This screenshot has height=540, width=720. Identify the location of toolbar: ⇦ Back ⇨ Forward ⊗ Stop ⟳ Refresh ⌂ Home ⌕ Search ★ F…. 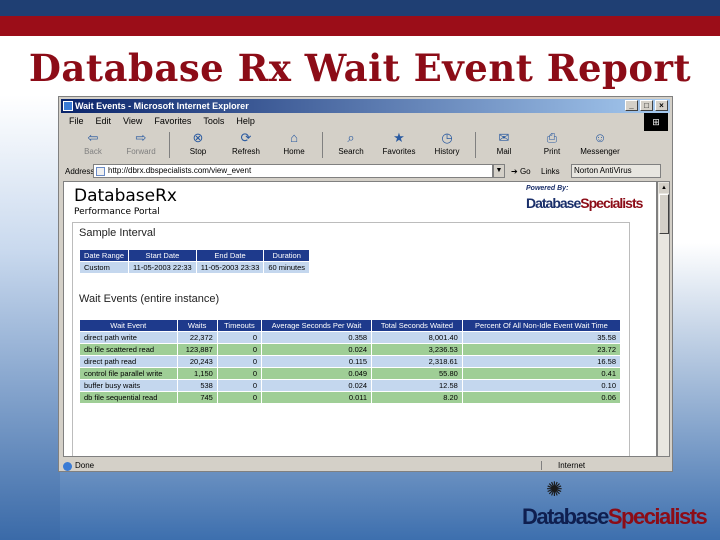
(365, 145).